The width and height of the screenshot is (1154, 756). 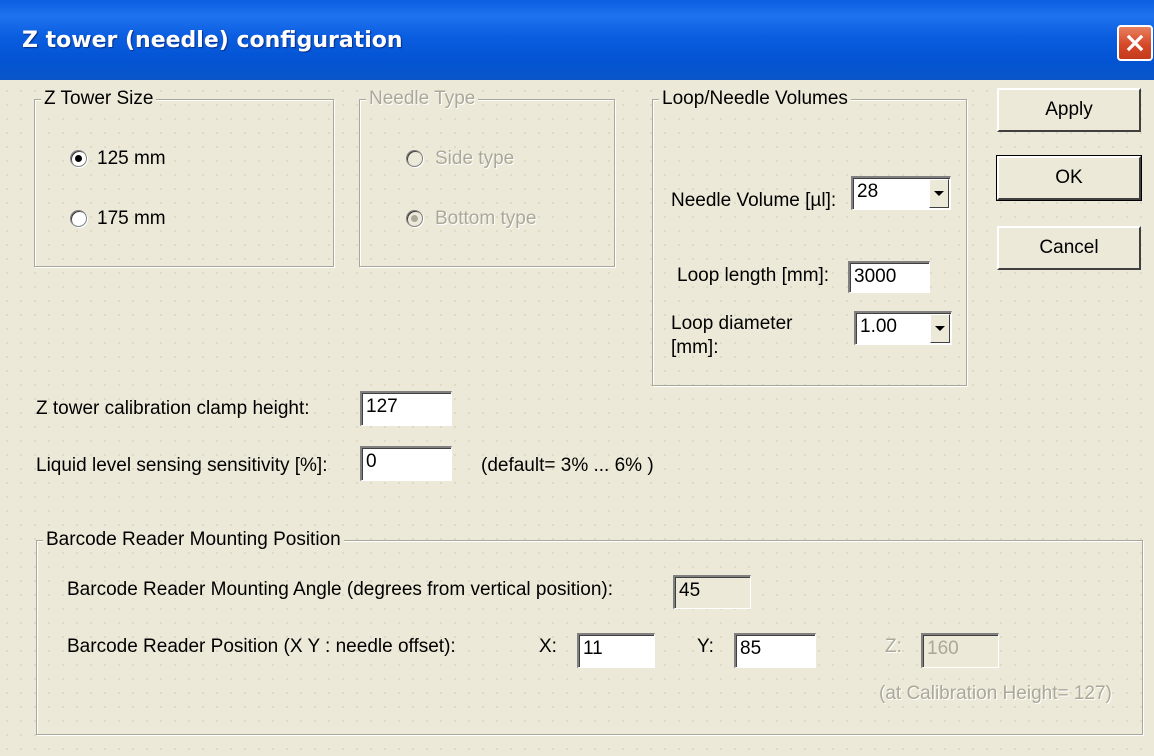 What do you see at coordinates (901, 193) in the screenshot?
I see `needle-volume-select: 28` at bounding box center [901, 193].